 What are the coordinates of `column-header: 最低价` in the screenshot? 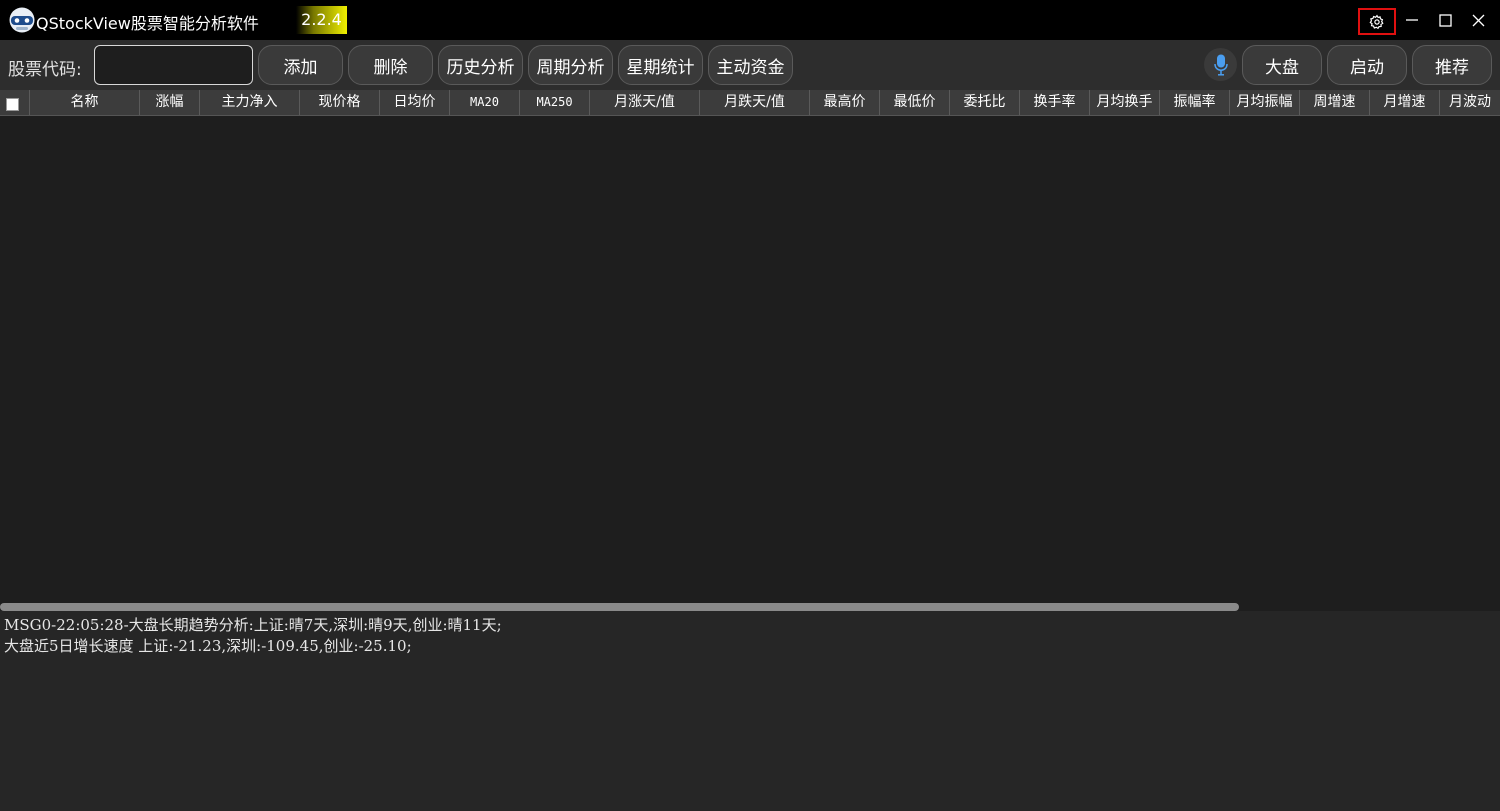 It's located at (915, 102).